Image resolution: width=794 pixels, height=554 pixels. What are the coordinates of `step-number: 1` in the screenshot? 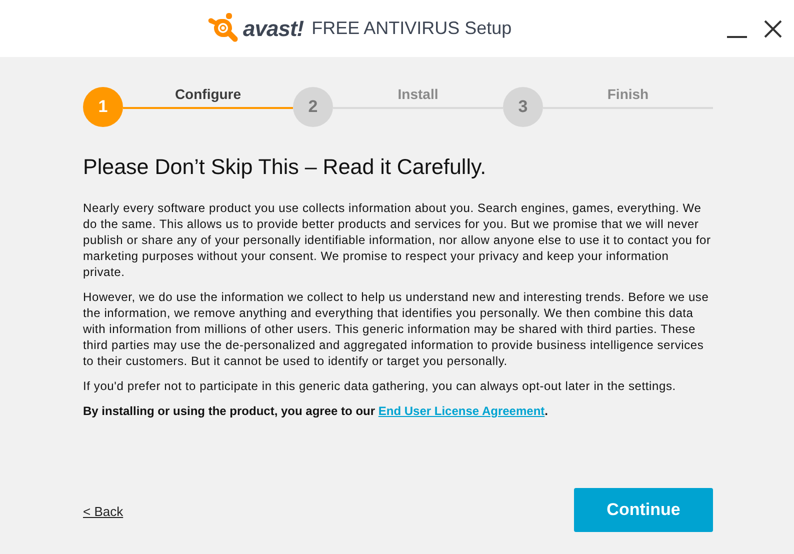 It's located at (103, 107).